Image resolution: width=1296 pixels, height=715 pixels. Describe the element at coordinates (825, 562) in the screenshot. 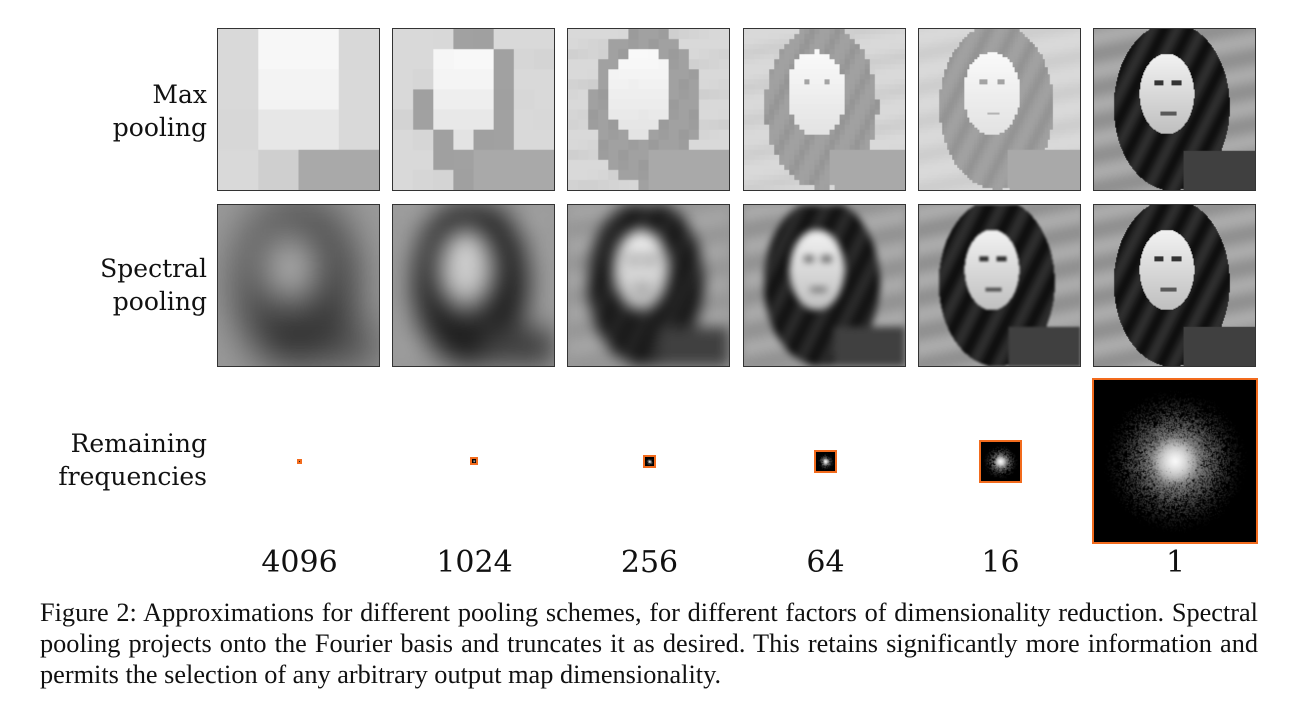

I see `reduction-factor-label: 64` at that location.